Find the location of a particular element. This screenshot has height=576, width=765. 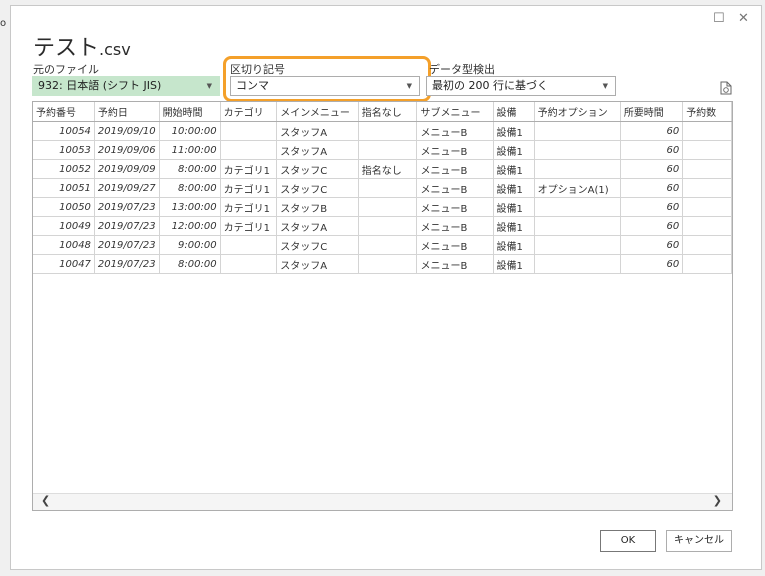

type-detection-dropdown: 最初の 200 行に基づく ▼ is located at coordinates (521, 86).